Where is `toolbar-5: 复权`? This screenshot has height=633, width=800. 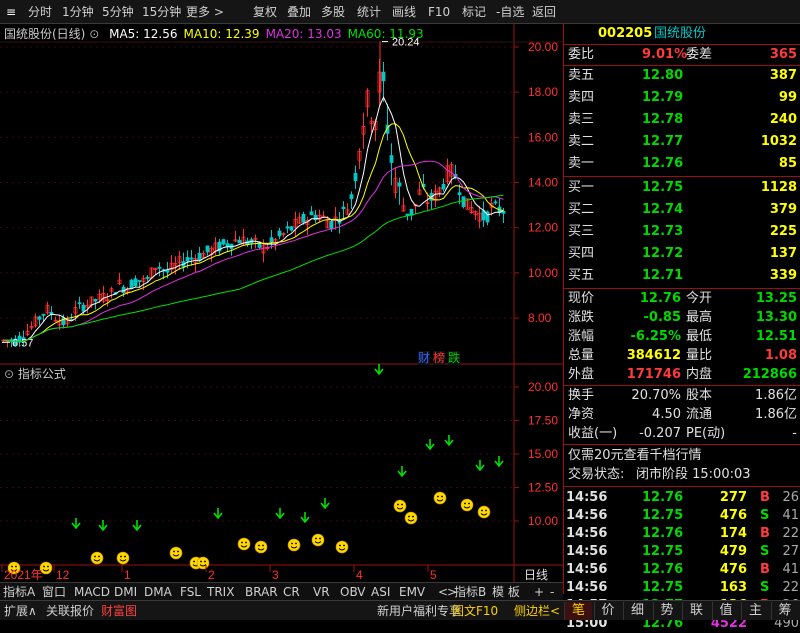 toolbar-5: 复权 is located at coordinates (265, 12).